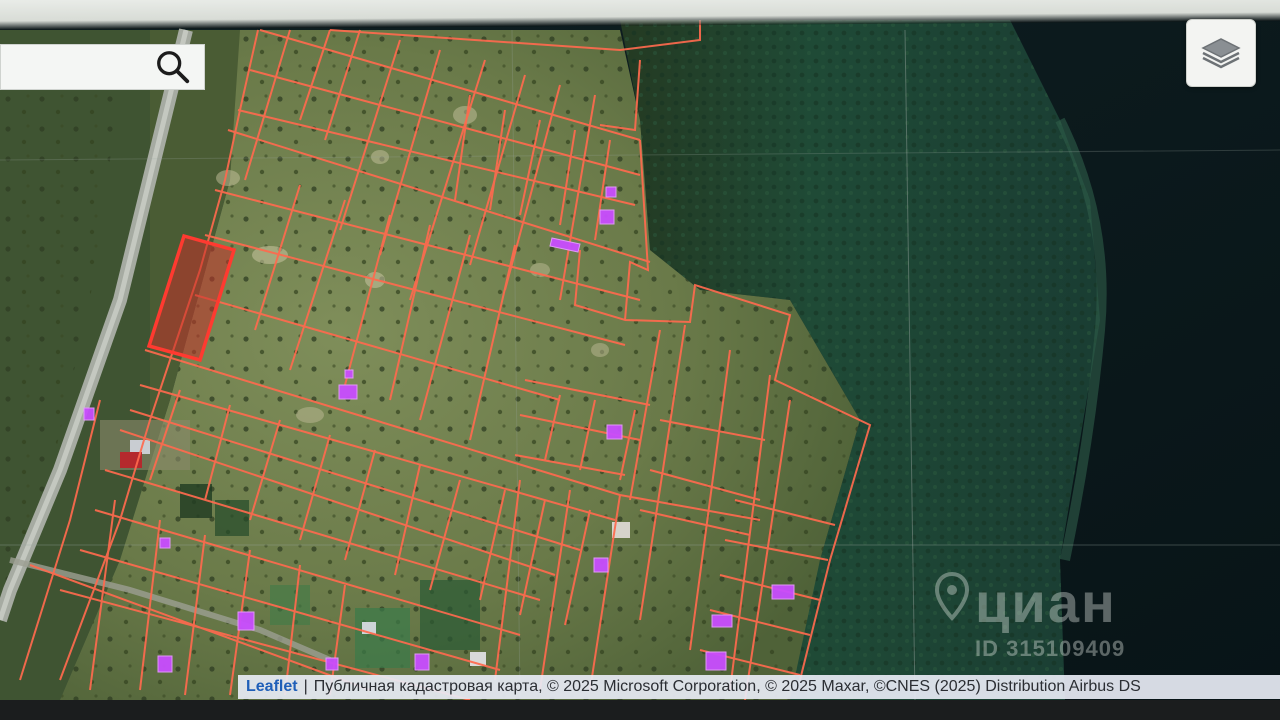  Describe the element at coordinates (173, 67) in the screenshot. I see `search-icon` at that location.